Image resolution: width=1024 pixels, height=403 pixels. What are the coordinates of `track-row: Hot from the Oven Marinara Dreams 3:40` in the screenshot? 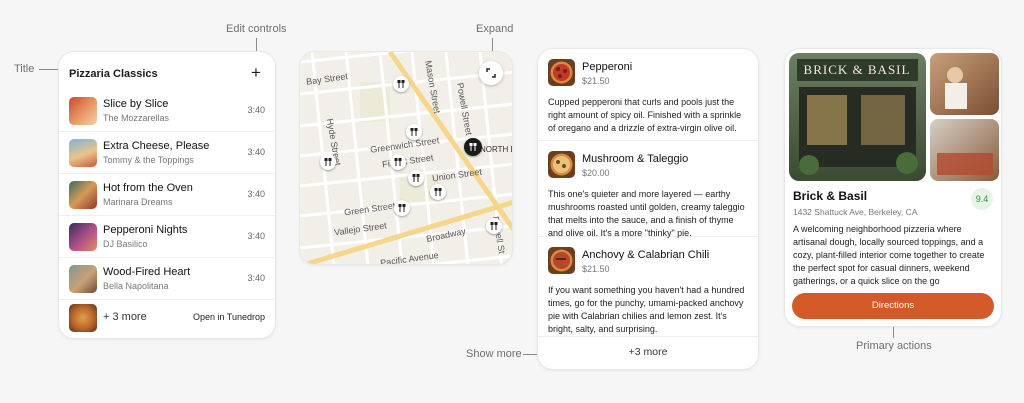 It's located at (167, 195).